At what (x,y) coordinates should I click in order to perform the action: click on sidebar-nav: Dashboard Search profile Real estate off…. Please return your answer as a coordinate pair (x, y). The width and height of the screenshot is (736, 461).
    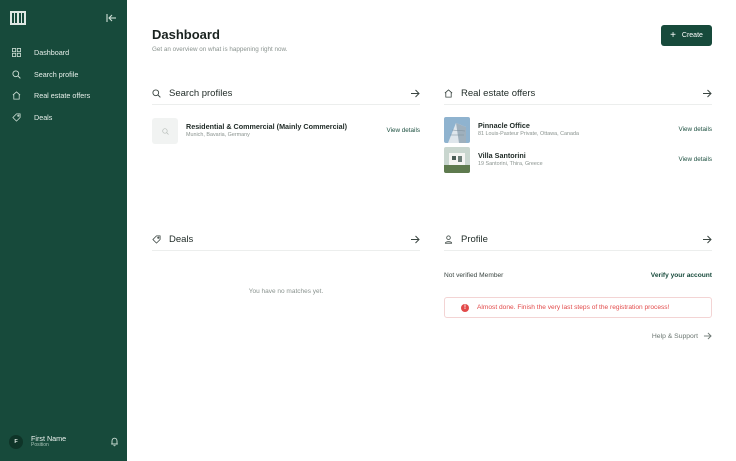
    Looking at the image, I should click on (63, 85).